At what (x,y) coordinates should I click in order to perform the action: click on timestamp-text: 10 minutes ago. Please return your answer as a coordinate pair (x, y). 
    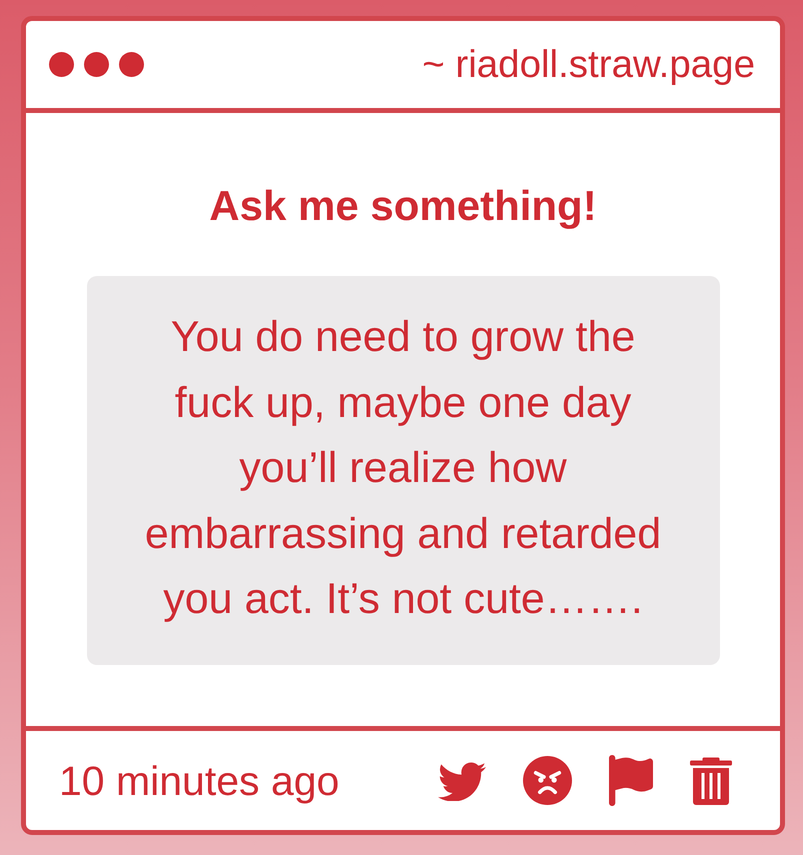
    Looking at the image, I should click on (199, 780).